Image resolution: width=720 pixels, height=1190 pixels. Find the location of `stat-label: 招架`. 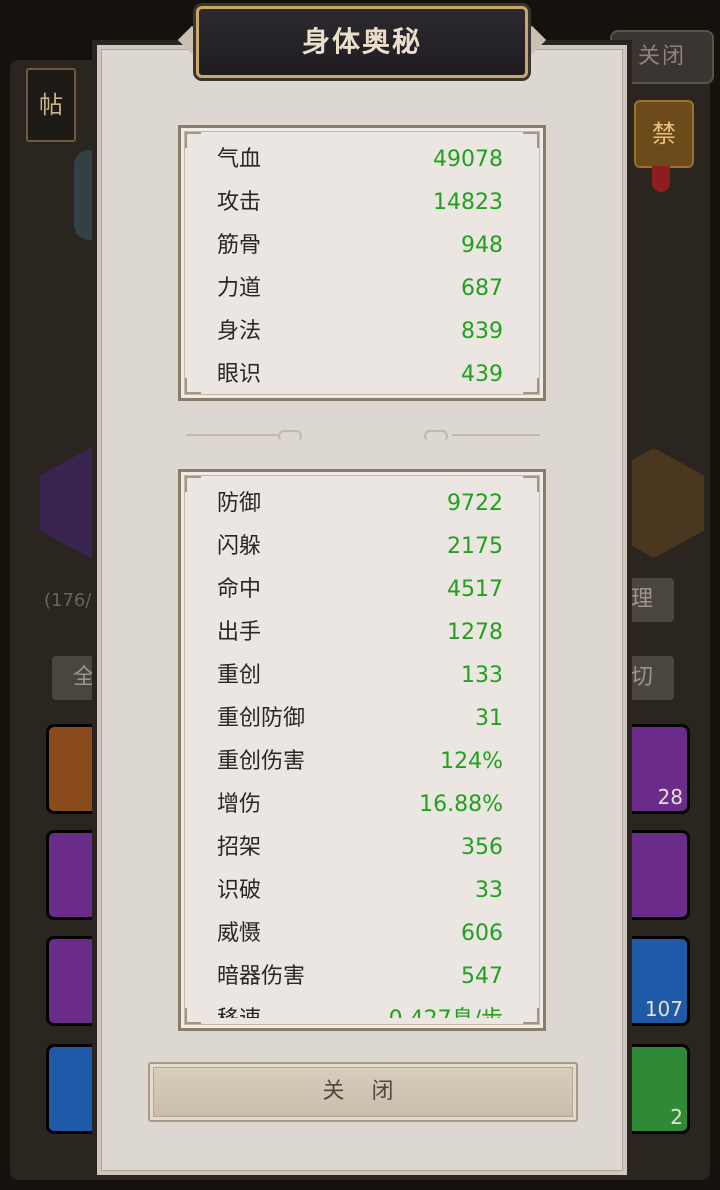

stat-label: 招架 is located at coordinates (239, 847).